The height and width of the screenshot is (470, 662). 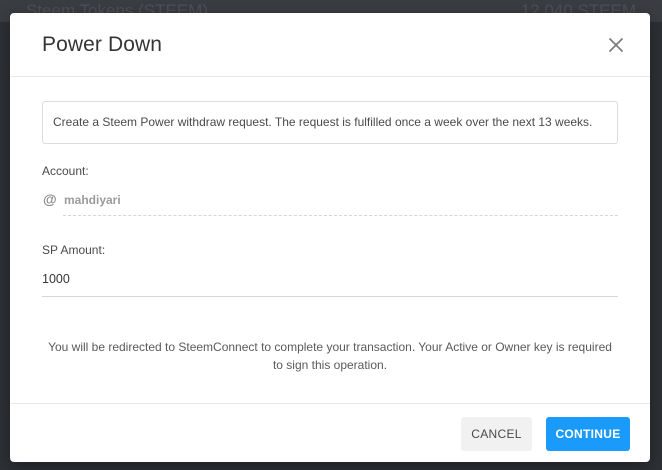 I want to click on sp-amount-input: 1000, so click(x=330, y=281).